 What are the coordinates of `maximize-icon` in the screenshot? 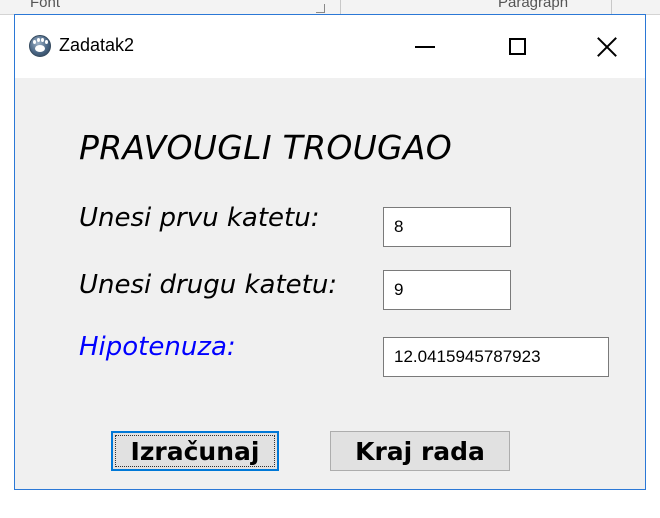 It's located at (517, 46).